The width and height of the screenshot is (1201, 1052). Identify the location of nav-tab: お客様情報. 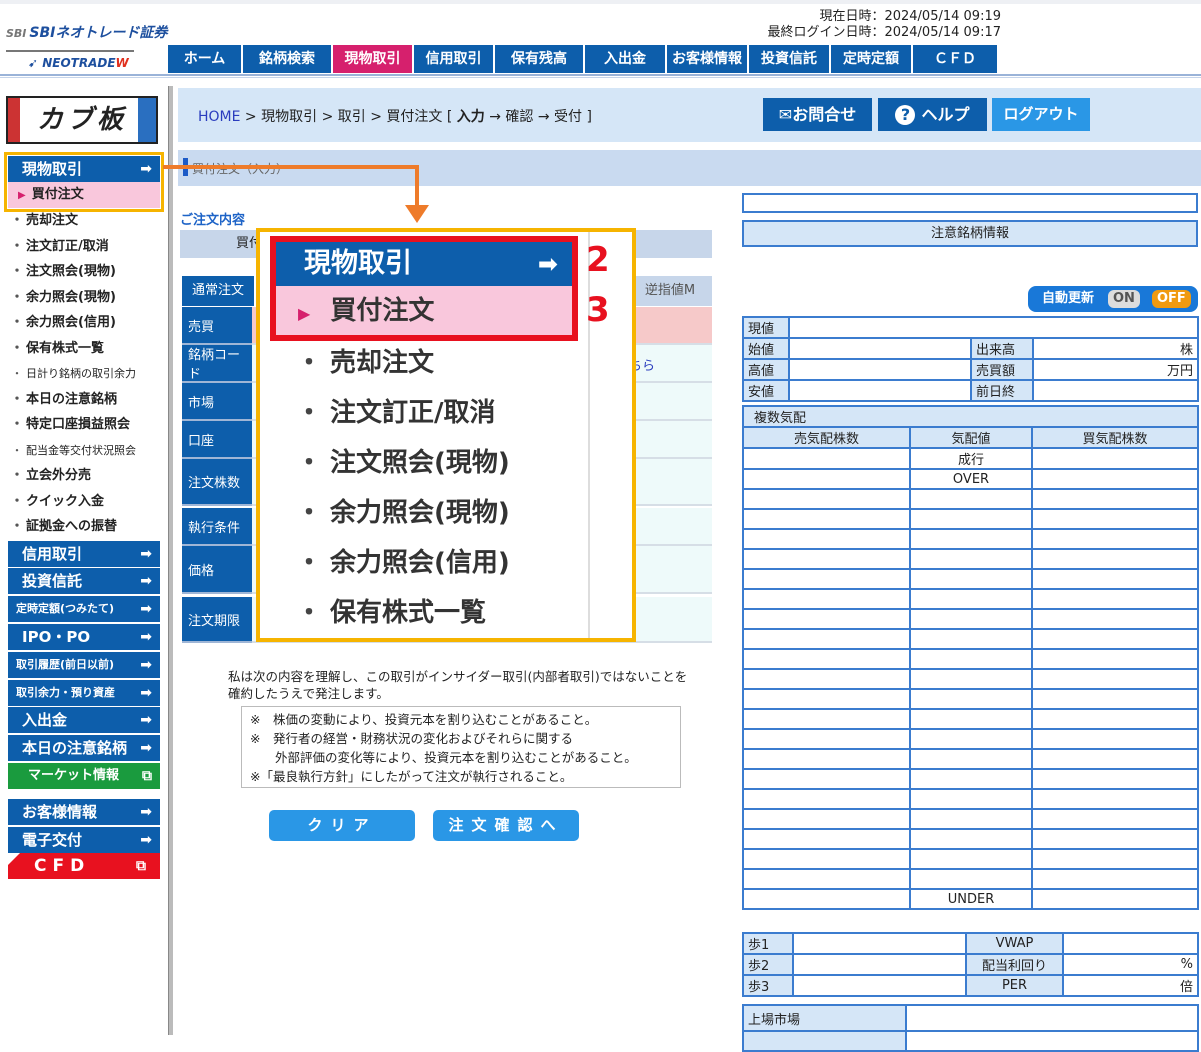
(707, 59).